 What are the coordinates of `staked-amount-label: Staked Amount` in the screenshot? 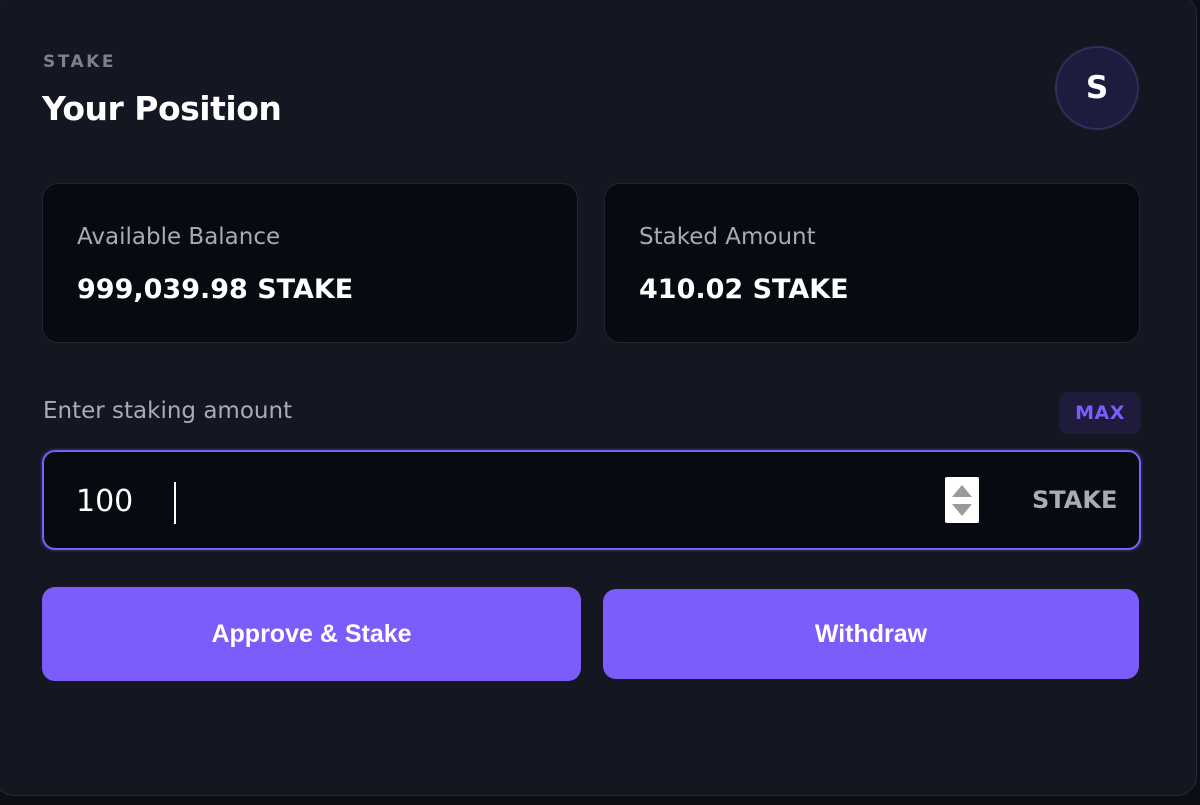 It's located at (727, 237).